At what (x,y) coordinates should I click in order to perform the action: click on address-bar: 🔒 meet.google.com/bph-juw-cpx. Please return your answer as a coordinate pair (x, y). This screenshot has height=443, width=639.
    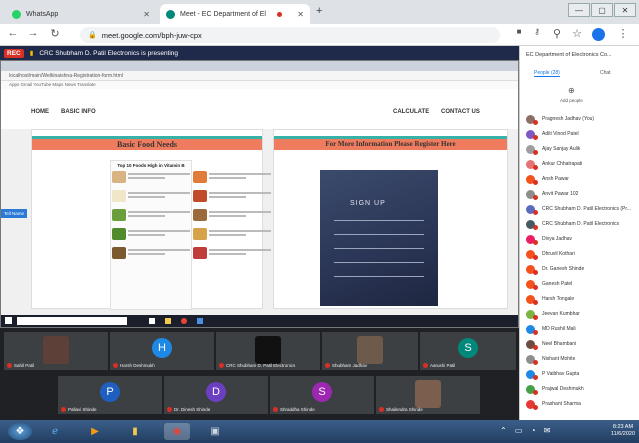
    Looking at the image, I should click on (290, 35).